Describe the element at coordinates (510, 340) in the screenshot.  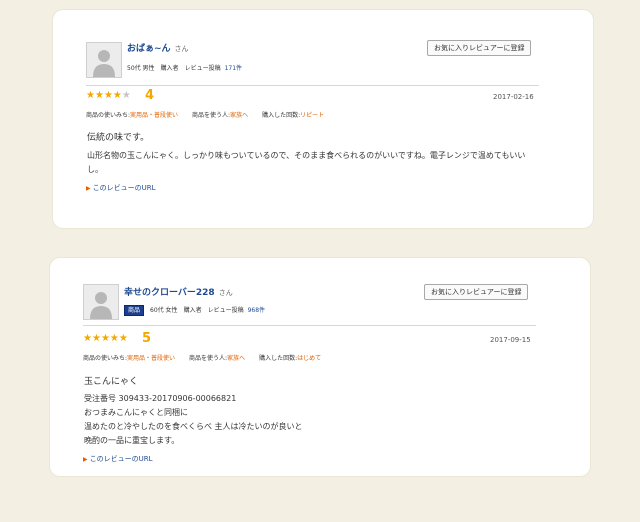
I see `review-date: 2017-09-15` at that location.